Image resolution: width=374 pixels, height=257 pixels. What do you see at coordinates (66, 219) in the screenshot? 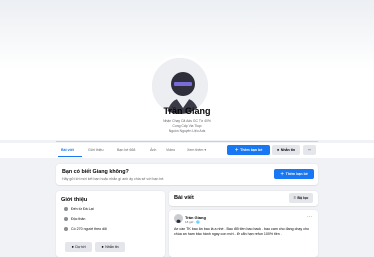
I see `heart-icon` at bounding box center [66, 219].